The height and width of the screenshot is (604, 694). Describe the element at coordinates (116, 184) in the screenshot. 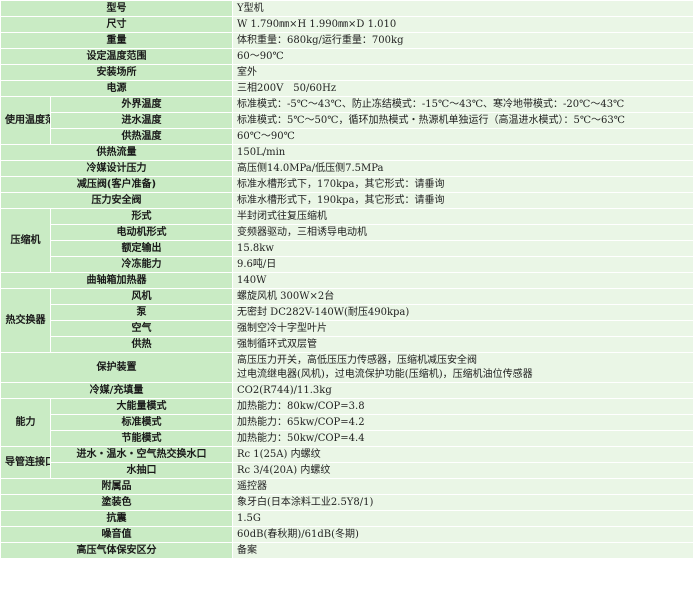

I see `row-label: 减压阀(客户准备)` at that location.